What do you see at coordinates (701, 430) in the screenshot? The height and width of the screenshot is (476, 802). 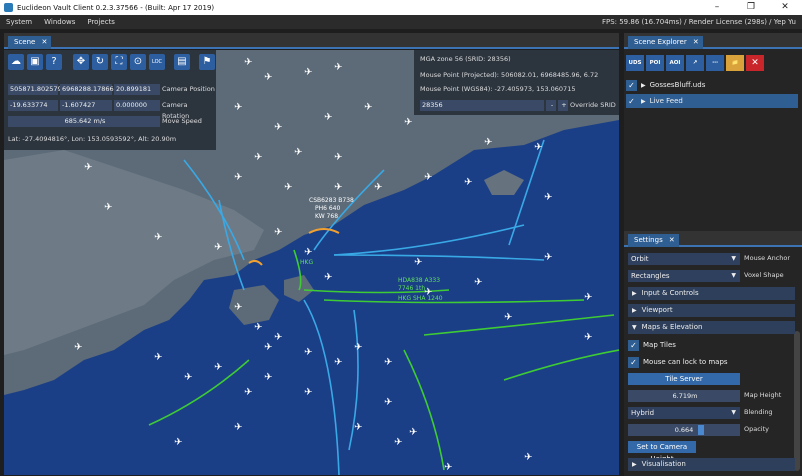 I see `slider-handle` at bounding box center [701, 430].